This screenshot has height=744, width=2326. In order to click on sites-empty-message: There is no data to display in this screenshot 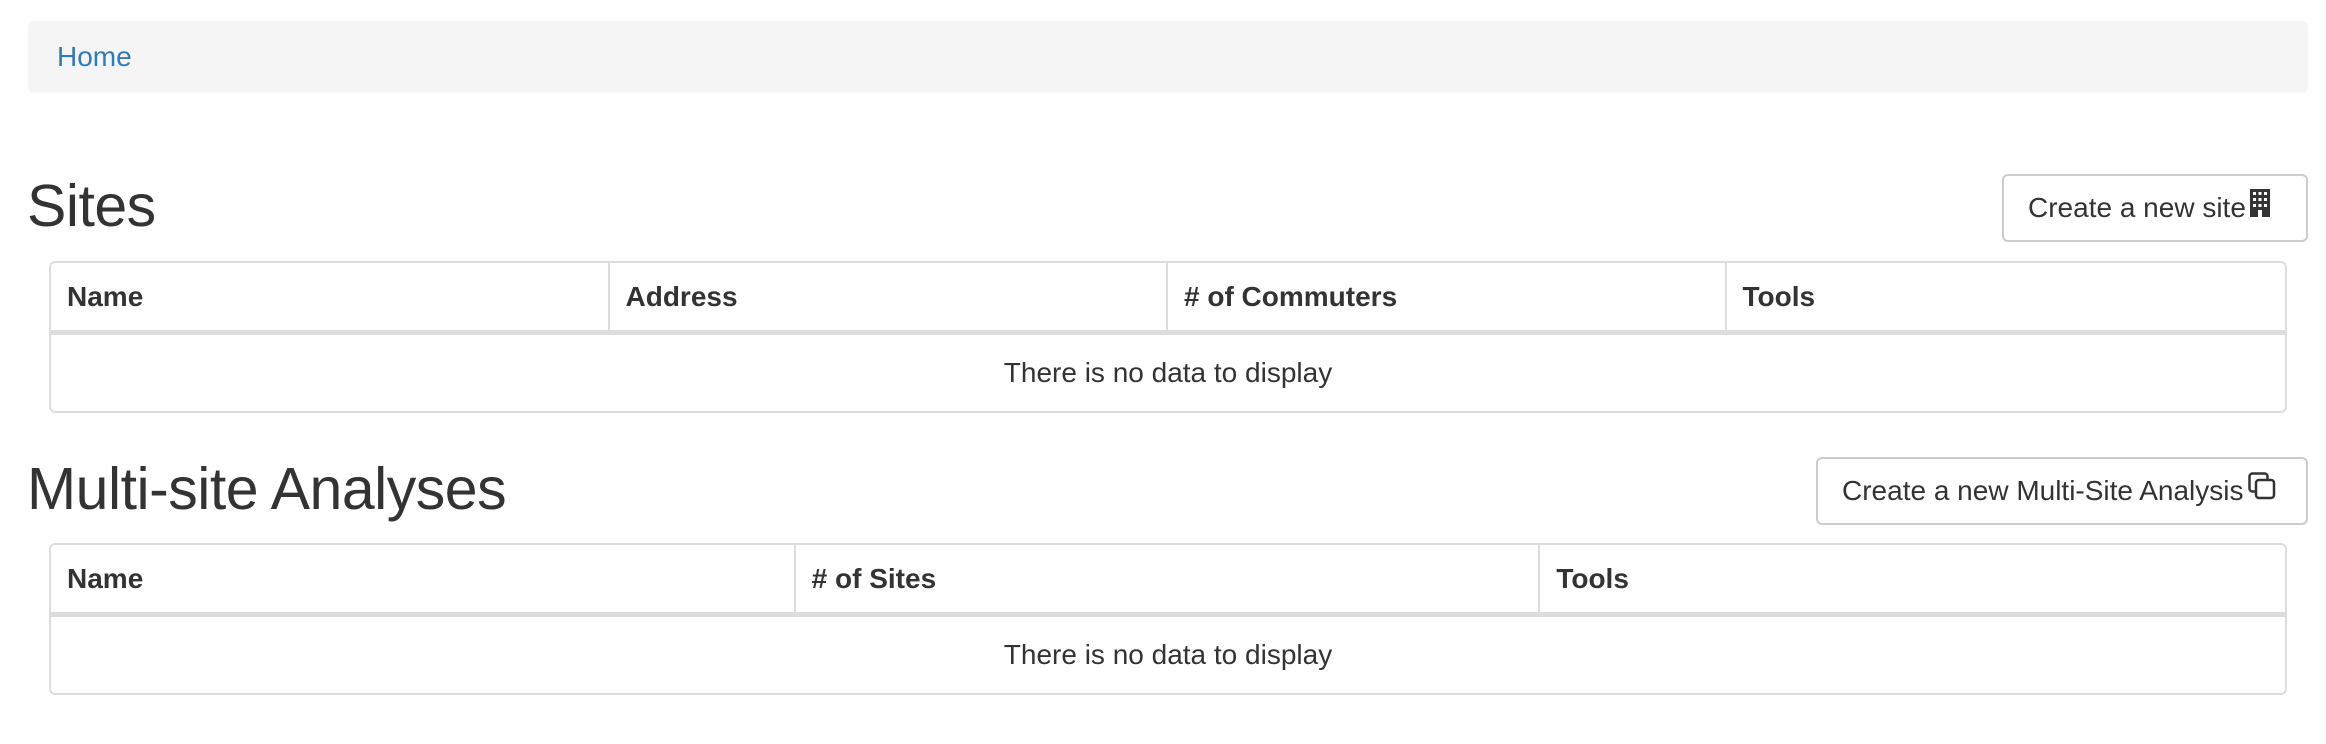, I will do `click(1168, 372)`.